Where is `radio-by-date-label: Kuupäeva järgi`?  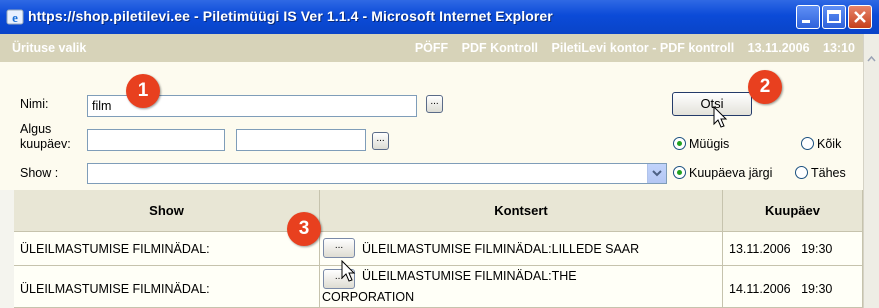 radio-by-date-label: Kuupäeva järgi is located at coordinates (731, 173).